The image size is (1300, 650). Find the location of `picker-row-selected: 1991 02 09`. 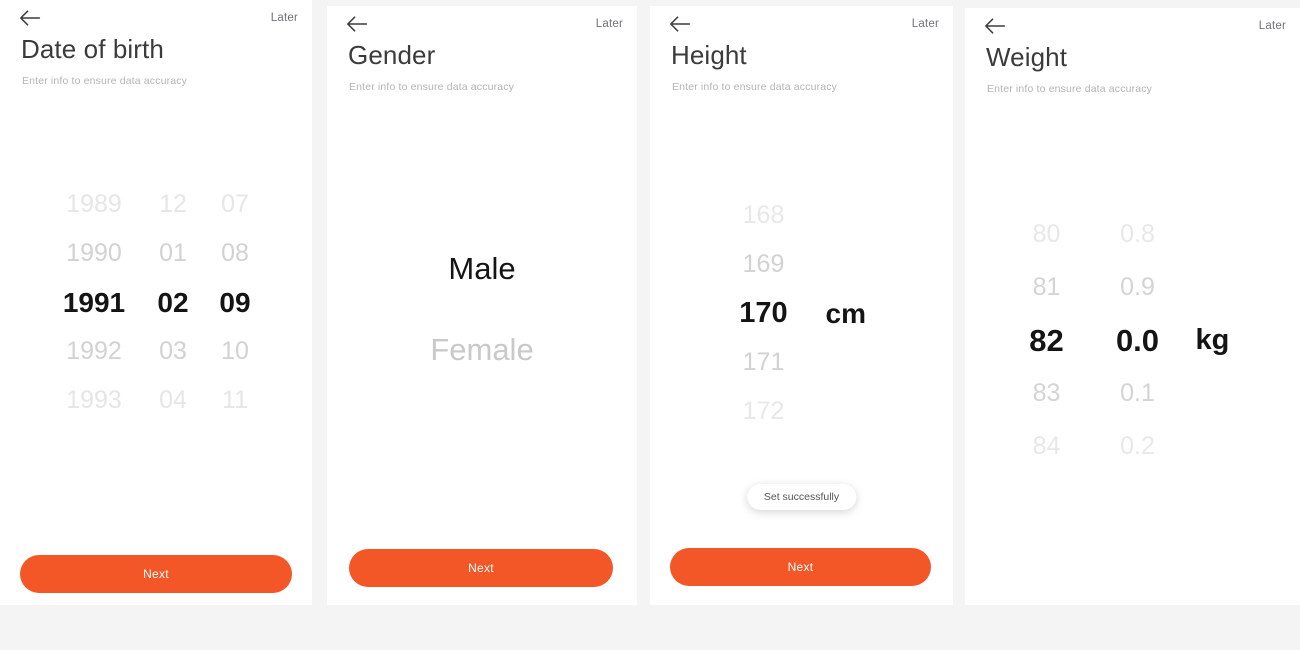

picker-row-selected: 1991 02 09 is located at coordinates (156, 302).